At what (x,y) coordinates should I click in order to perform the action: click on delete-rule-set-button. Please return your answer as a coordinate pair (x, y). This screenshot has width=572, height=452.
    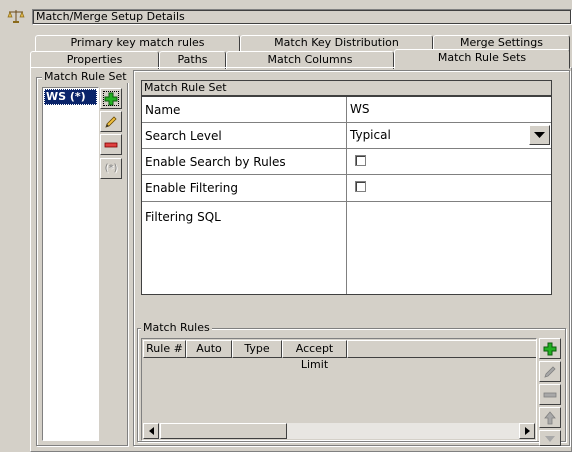
    Looking at the image, I should click on (111, 144).